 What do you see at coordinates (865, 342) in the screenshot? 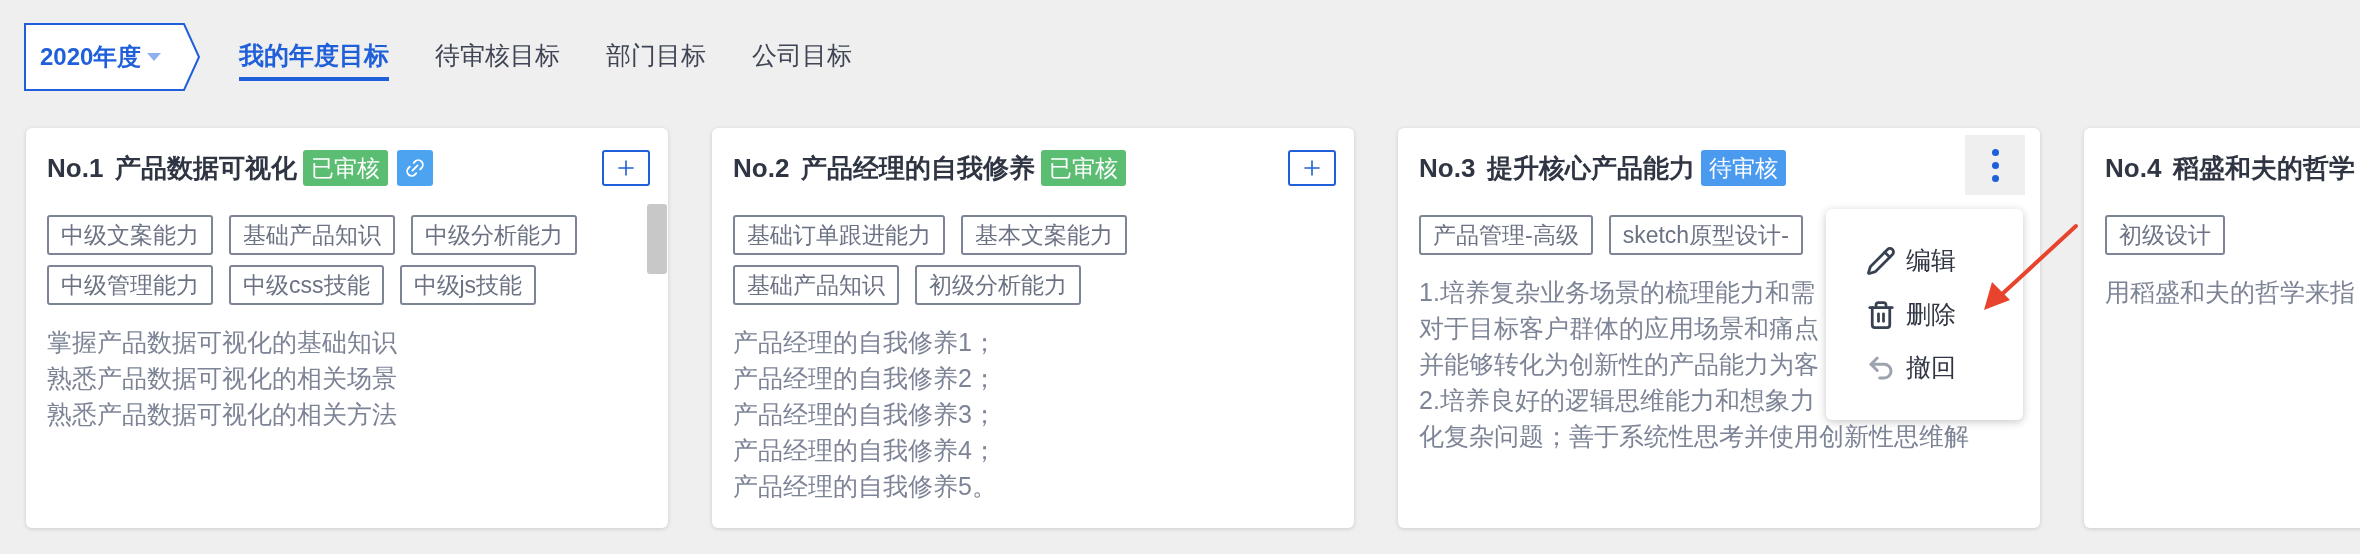
I see `description-line: 产品经理的自我修养1；` at bounding box center [865, 342].